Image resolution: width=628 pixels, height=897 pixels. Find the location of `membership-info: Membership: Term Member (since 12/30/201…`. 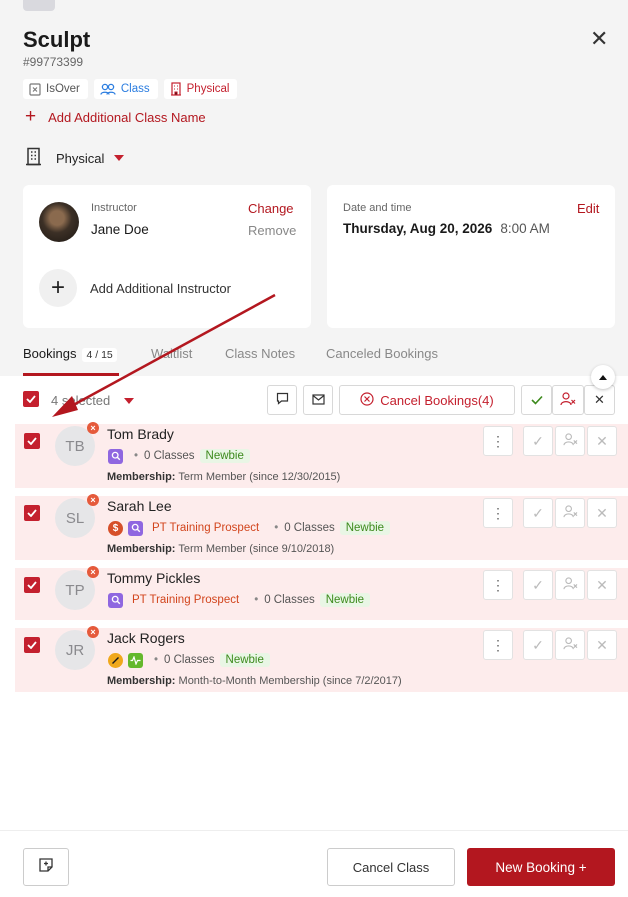

membership-info: Membership: Term Member (since 12/30/201… is located at coordinates (223, 477).